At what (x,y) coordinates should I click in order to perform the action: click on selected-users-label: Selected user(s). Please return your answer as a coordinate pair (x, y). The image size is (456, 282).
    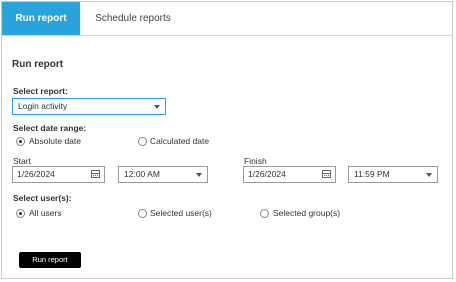
    Looking at the image, I should click on (181, 213).